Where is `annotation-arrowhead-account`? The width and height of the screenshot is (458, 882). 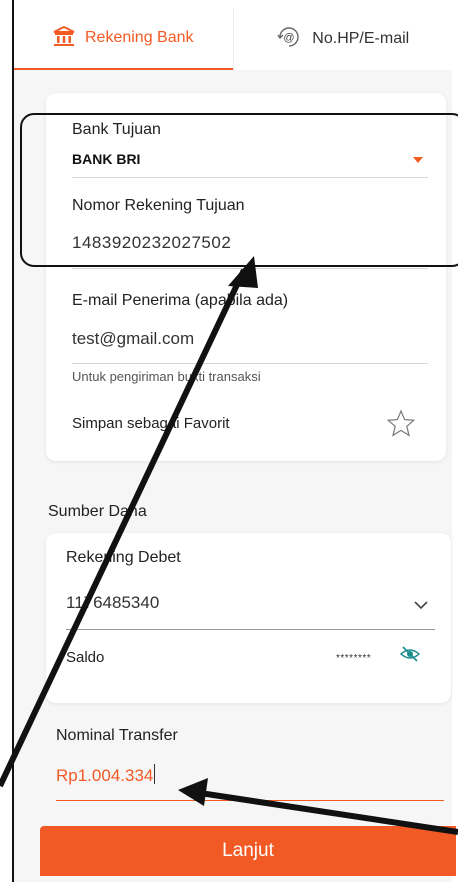
annotation-arrowhead-account is located at coordinates (243, 272).